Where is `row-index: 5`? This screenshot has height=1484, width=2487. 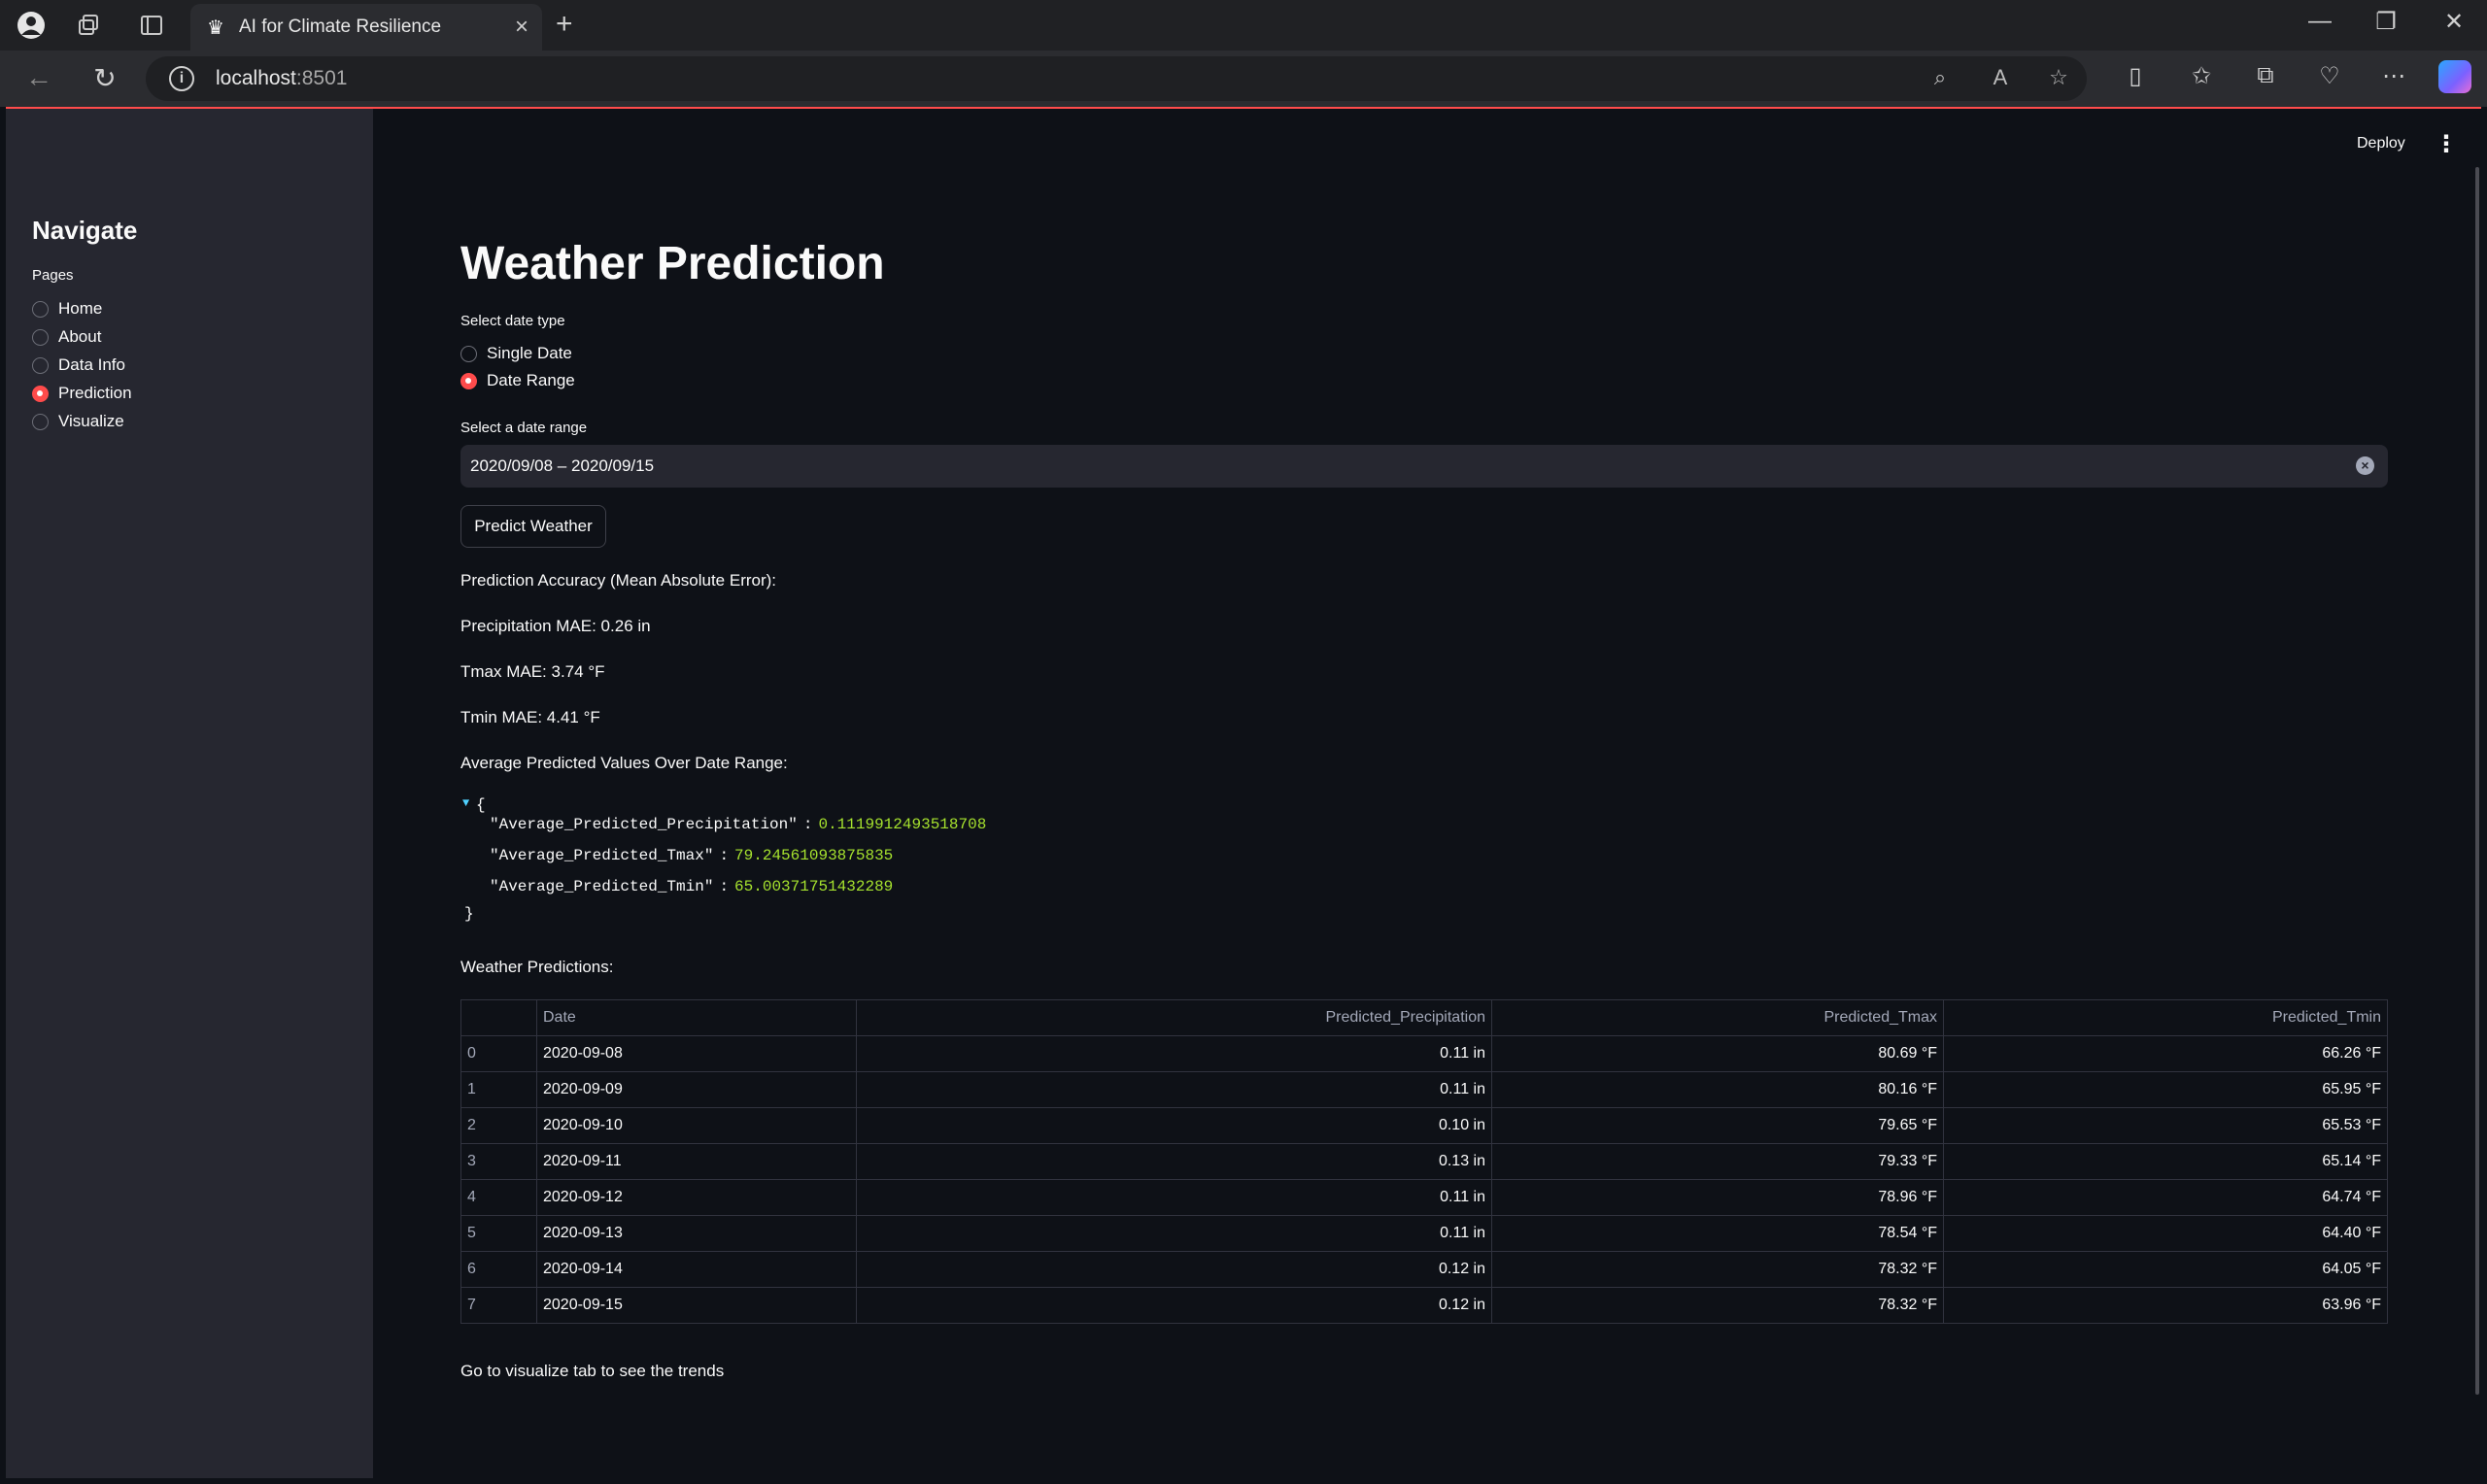
row-index: 5 is located at coordinates (498, 1233).